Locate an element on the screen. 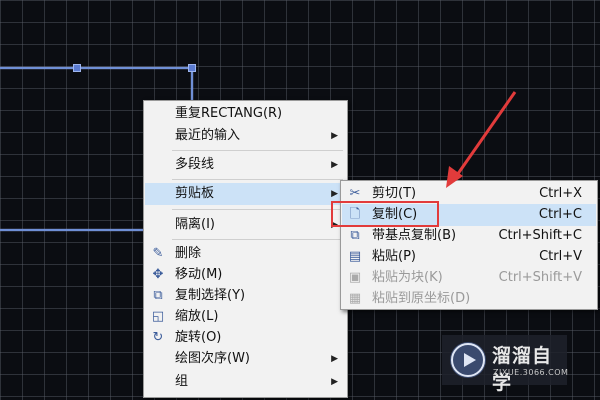  play-logo-icon is located at coordinates (468, 360).